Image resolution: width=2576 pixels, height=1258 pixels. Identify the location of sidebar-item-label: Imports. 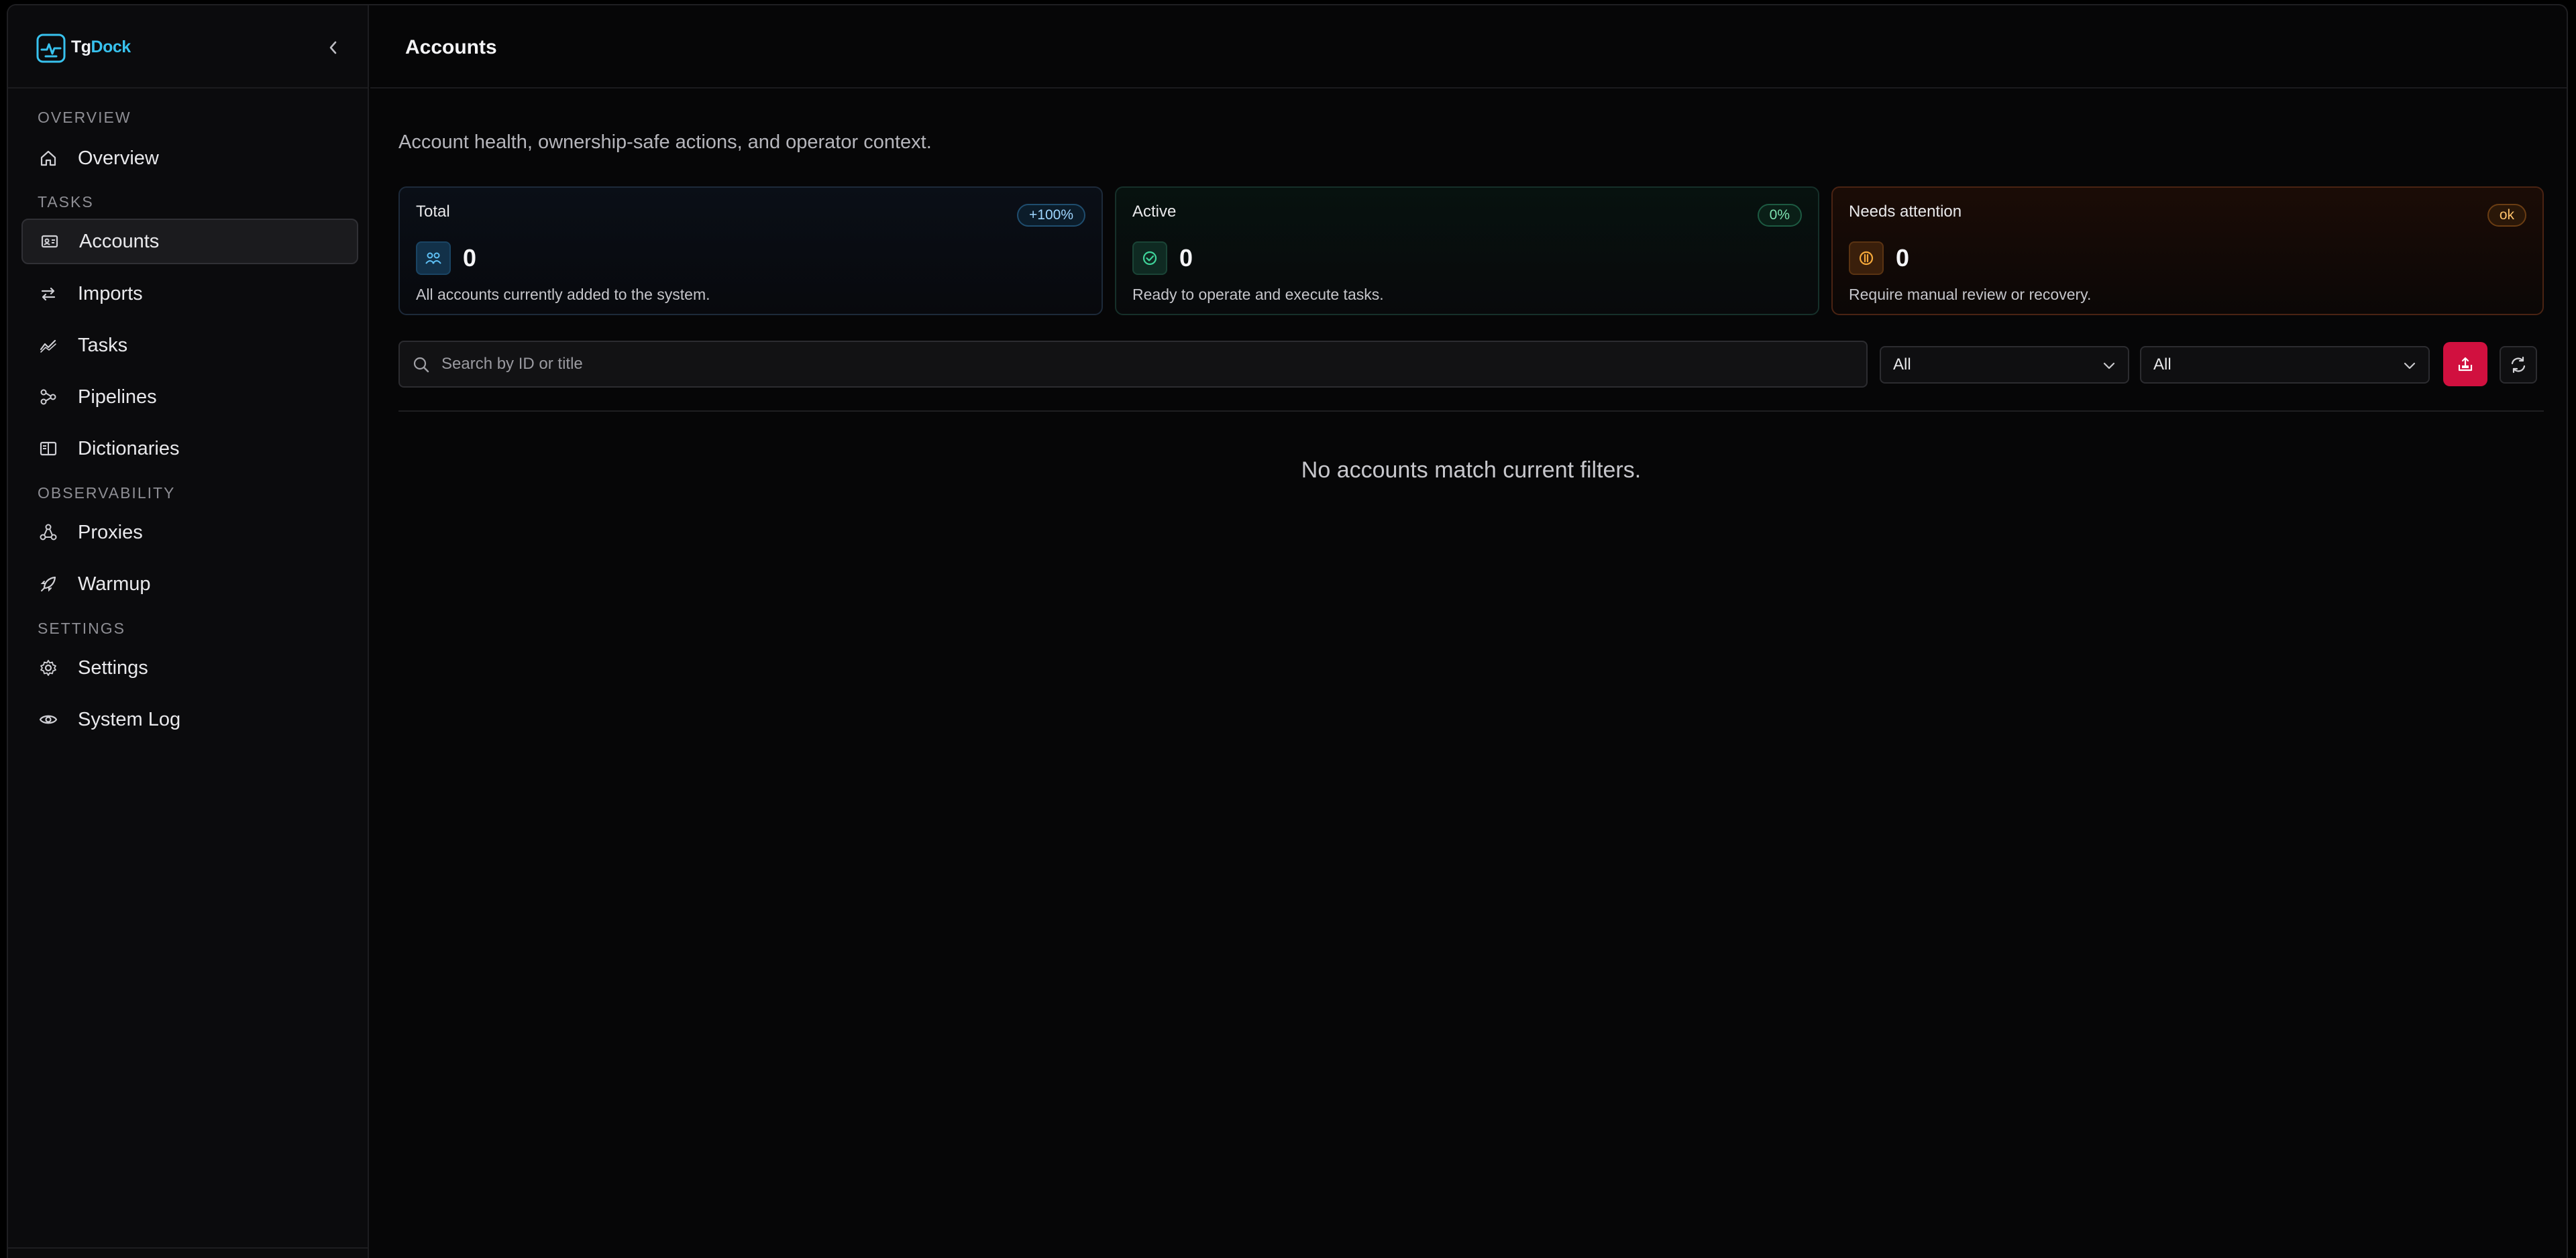
(110, 293).